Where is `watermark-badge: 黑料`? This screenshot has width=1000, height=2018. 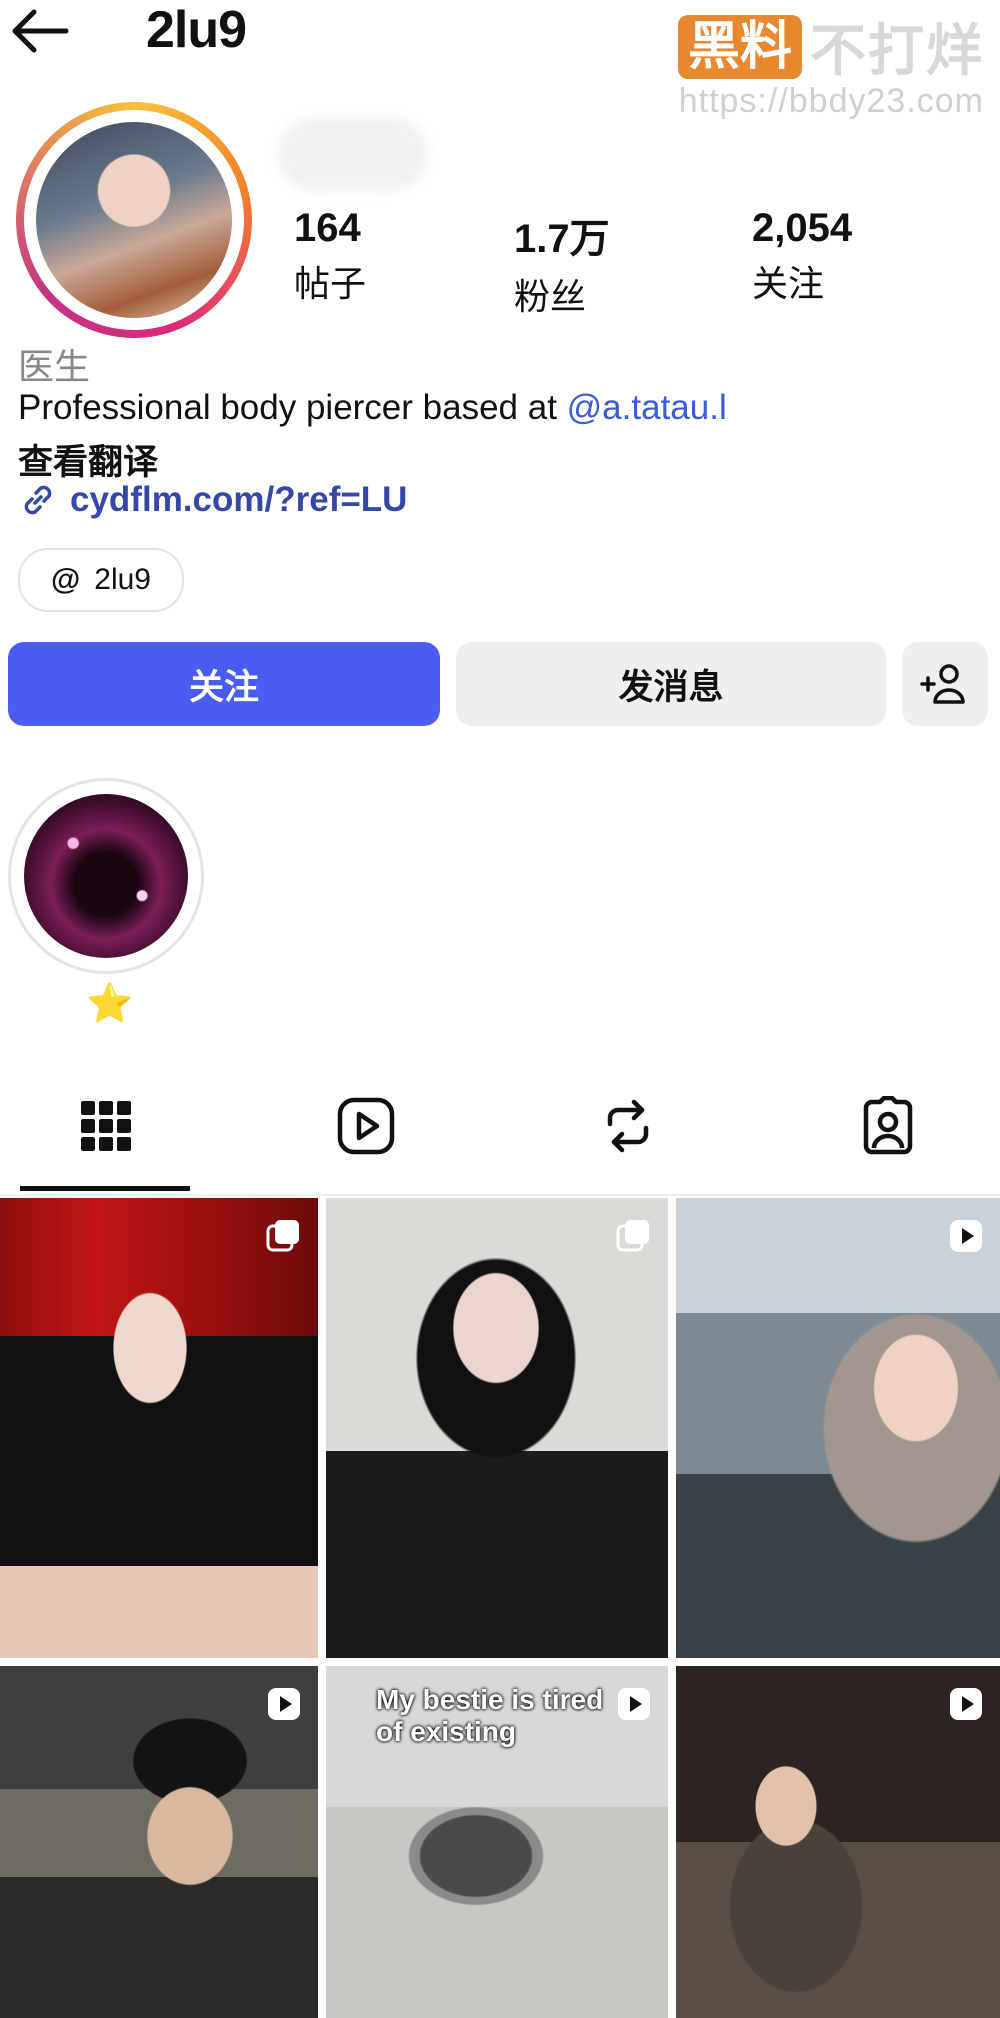 watermark-badge: 黑料 is located at coordinates (739, 46).